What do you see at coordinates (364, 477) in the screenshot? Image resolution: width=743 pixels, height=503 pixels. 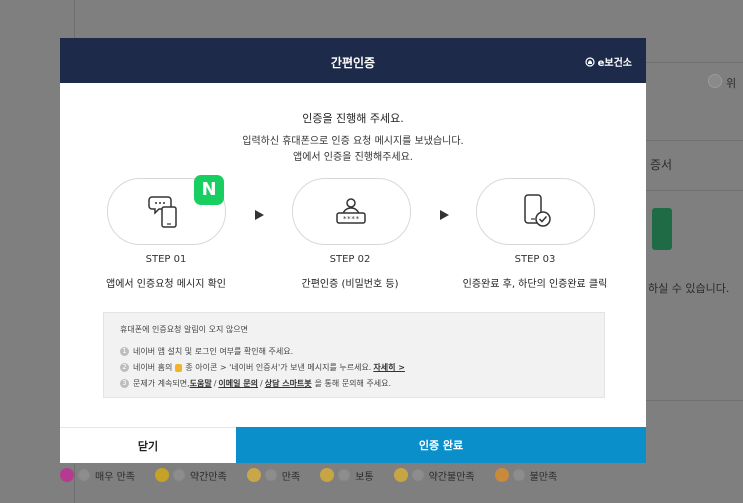 I see `rating-label: 보통` at bounding box center [364, 477].